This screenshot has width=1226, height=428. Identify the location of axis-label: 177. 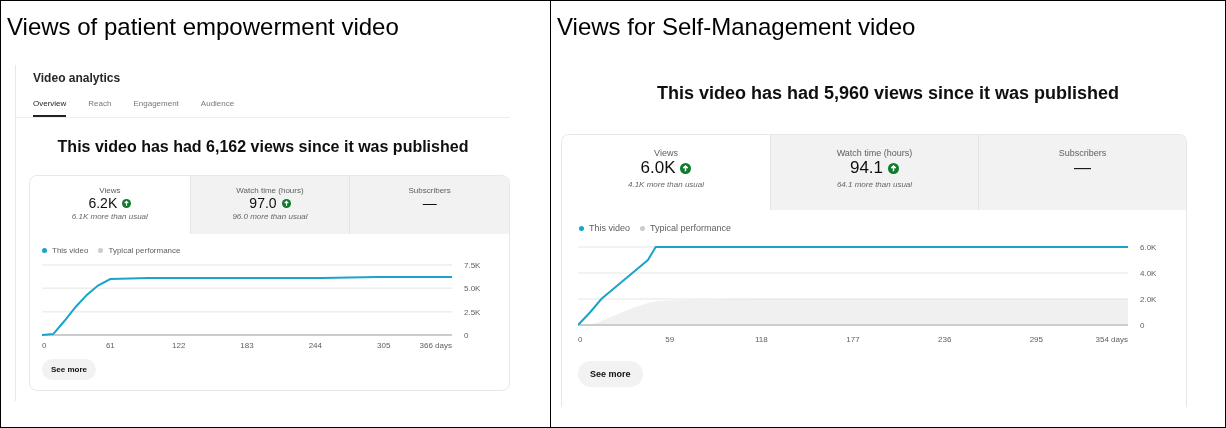
(853, 339).